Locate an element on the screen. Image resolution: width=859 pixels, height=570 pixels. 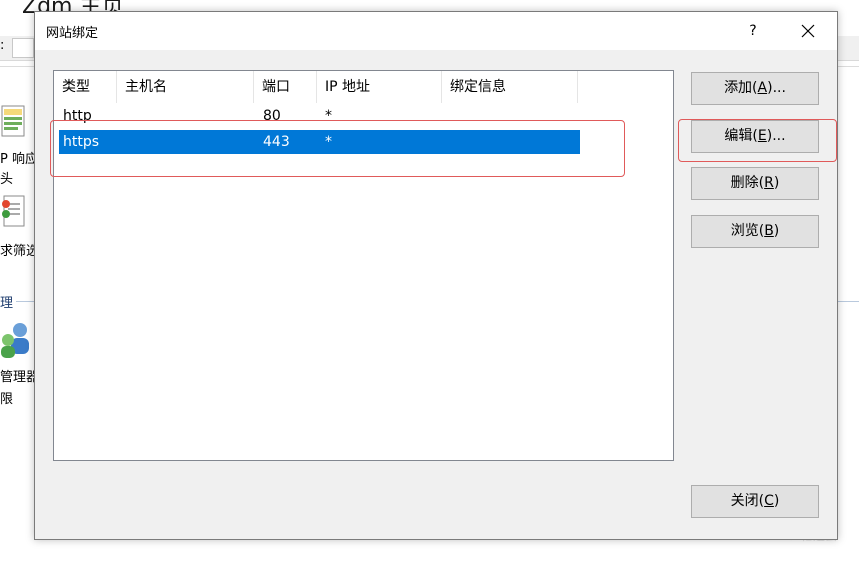
column-header-type: 类型 is located at coordinates (85, 87).